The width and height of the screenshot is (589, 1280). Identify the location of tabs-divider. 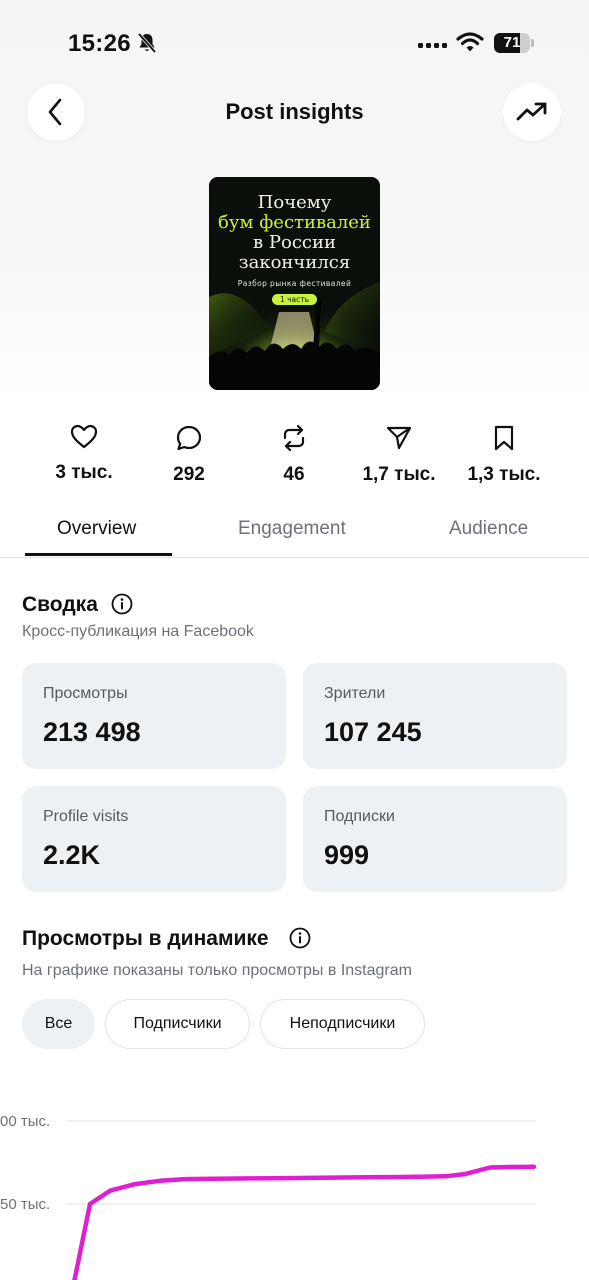
(294, 557).